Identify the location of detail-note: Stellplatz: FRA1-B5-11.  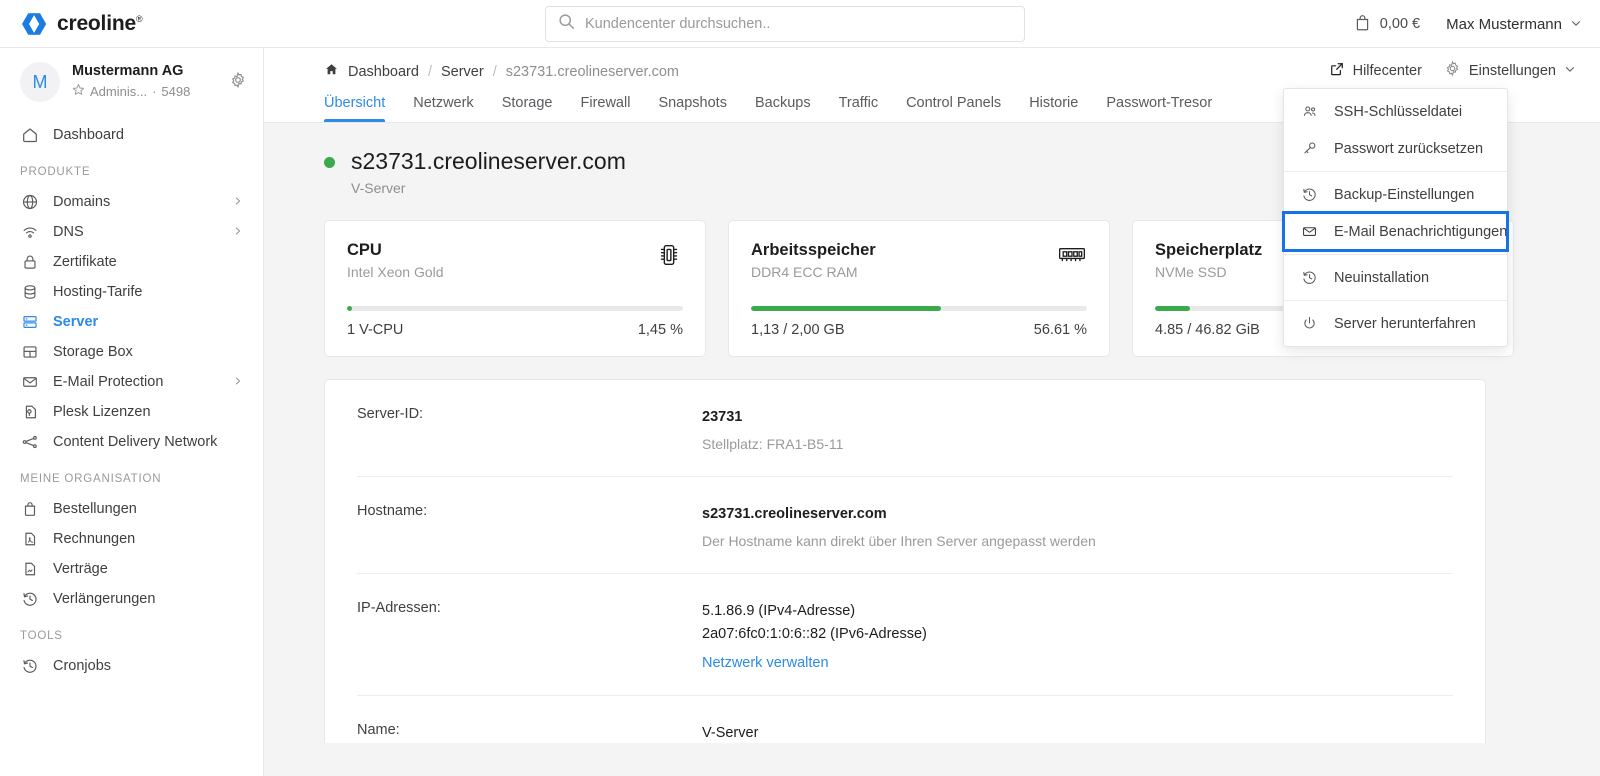
(773, 444).